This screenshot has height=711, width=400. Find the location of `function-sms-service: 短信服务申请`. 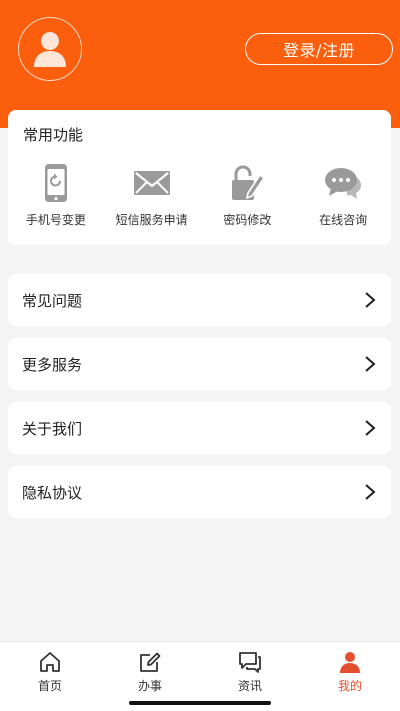

function-sms-service: 短信服务申请 is located at coordinates (152, 198).